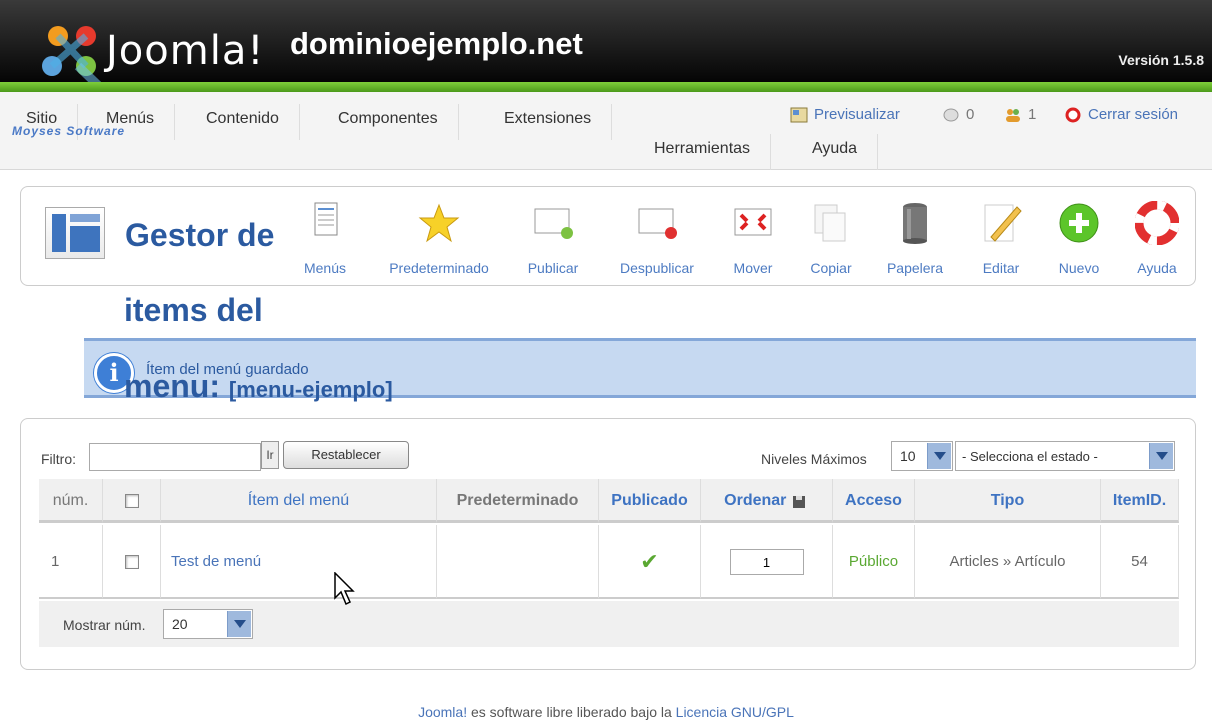 Image resolution: width=1212 pixels, height=720 pixels. Describe the element at coordinates (835, 152) in the screenshot. I see `menu-item-ayuda: Ayuda` at that location.